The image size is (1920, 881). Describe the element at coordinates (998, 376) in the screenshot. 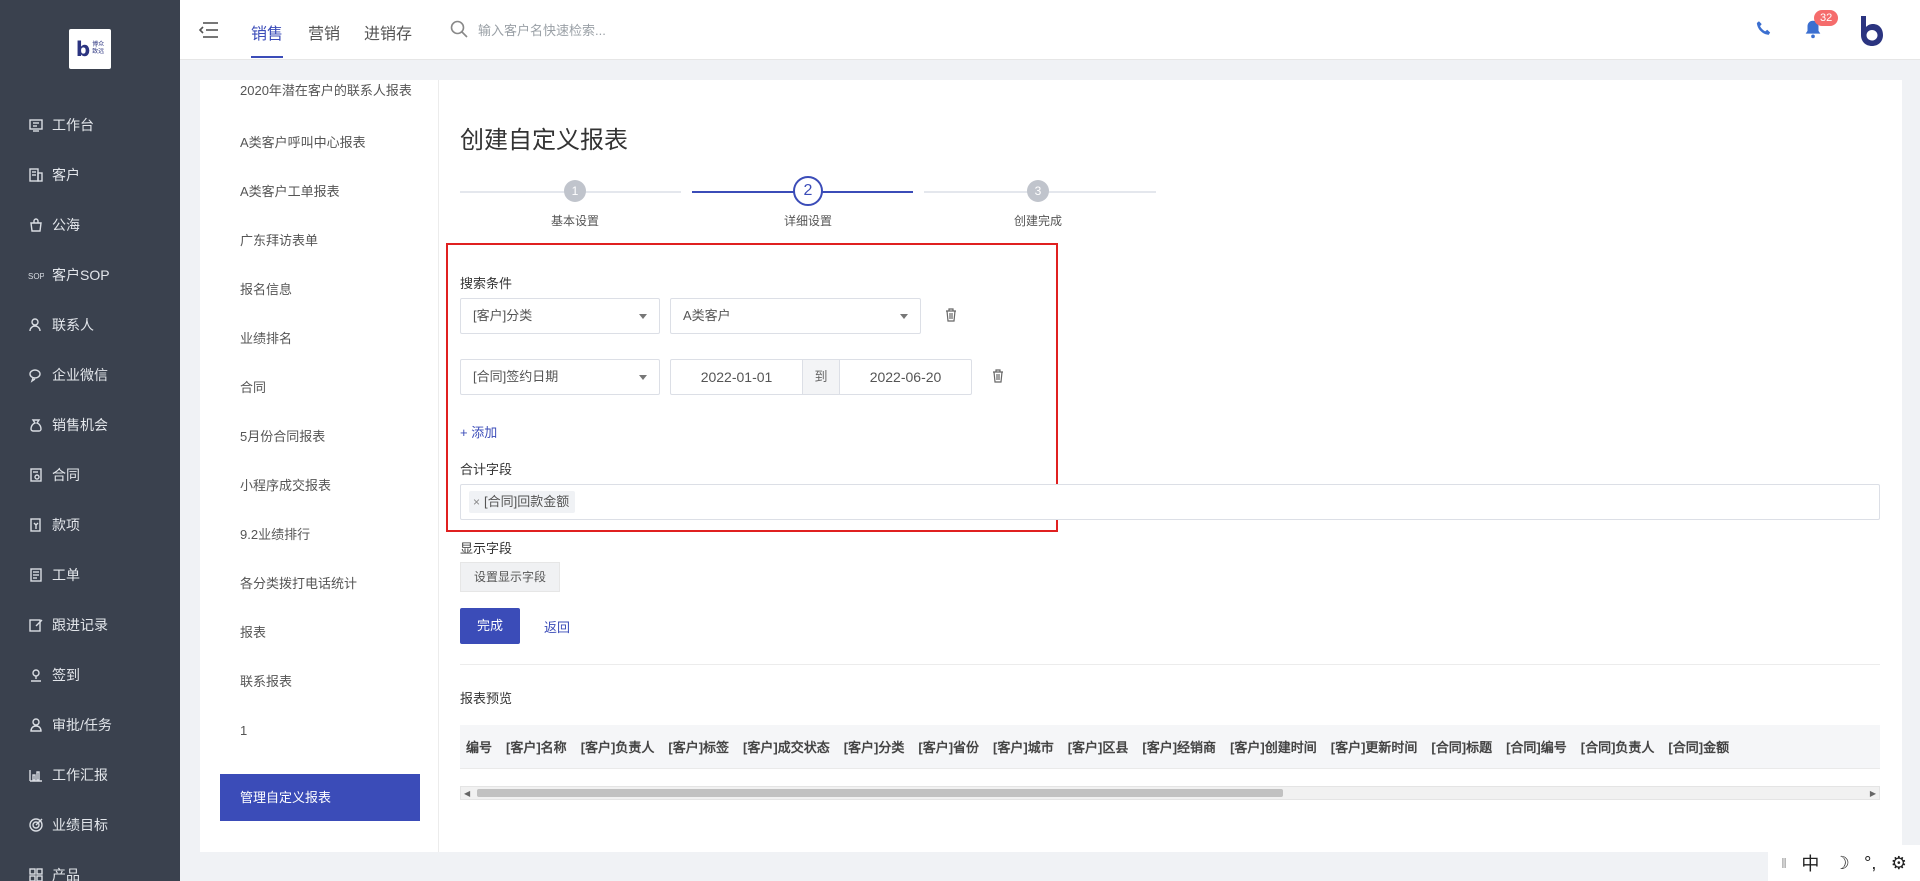

I see `delete-condition2-trash-icon` at that location.